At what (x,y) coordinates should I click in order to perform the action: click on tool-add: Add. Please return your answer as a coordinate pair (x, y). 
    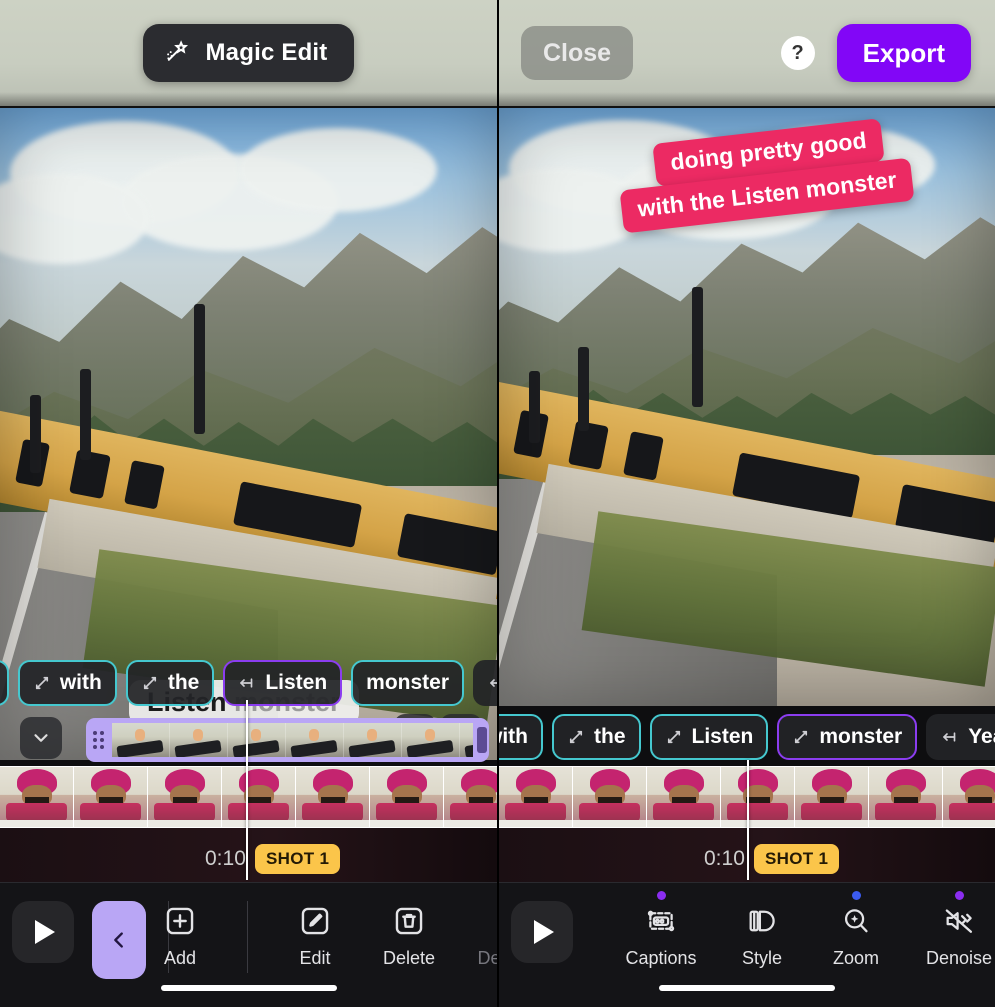
    Looking at the image, I should click on (180, 935).